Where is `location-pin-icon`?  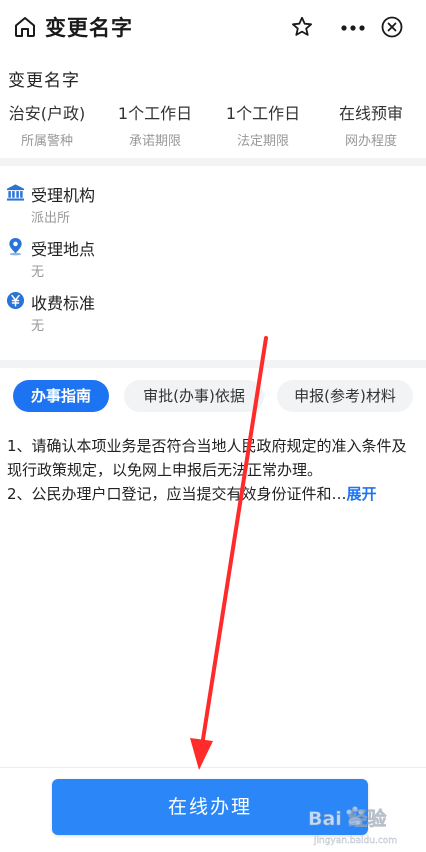 location-pin-icon is located at coordinates (15, 246).